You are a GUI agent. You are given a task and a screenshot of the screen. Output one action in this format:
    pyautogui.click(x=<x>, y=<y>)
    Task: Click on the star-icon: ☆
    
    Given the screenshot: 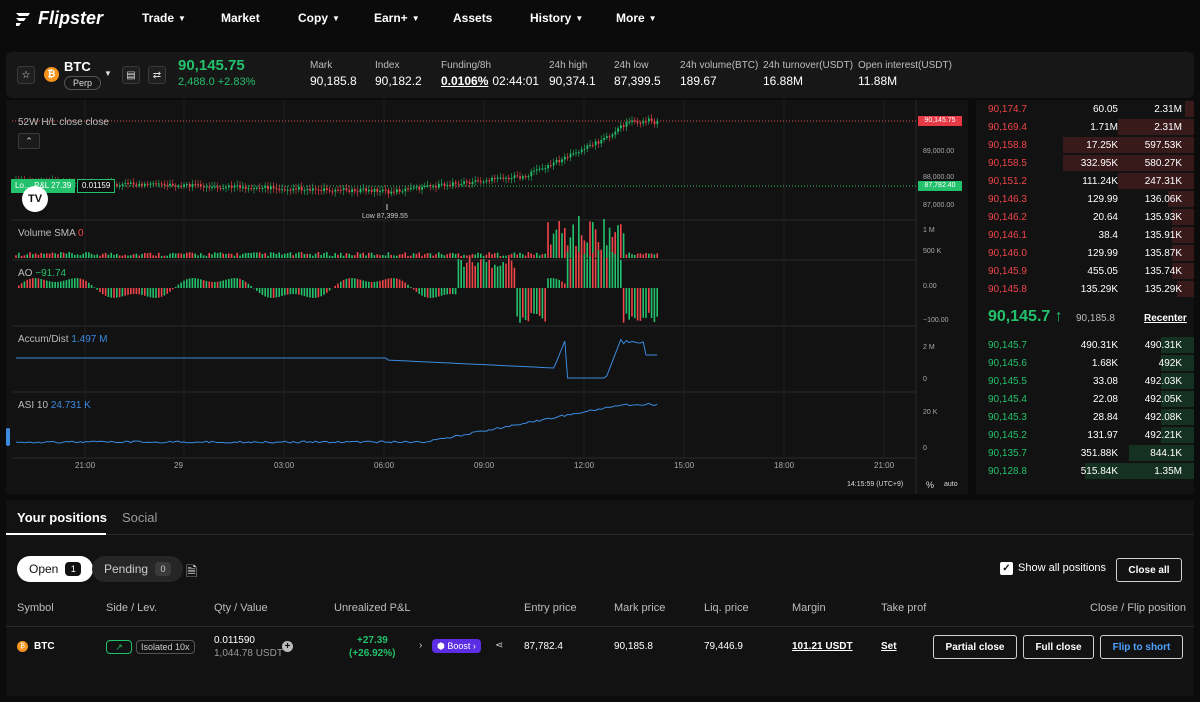 What is the action you would take?
    pyautogui.click(x=26, y=75)
    